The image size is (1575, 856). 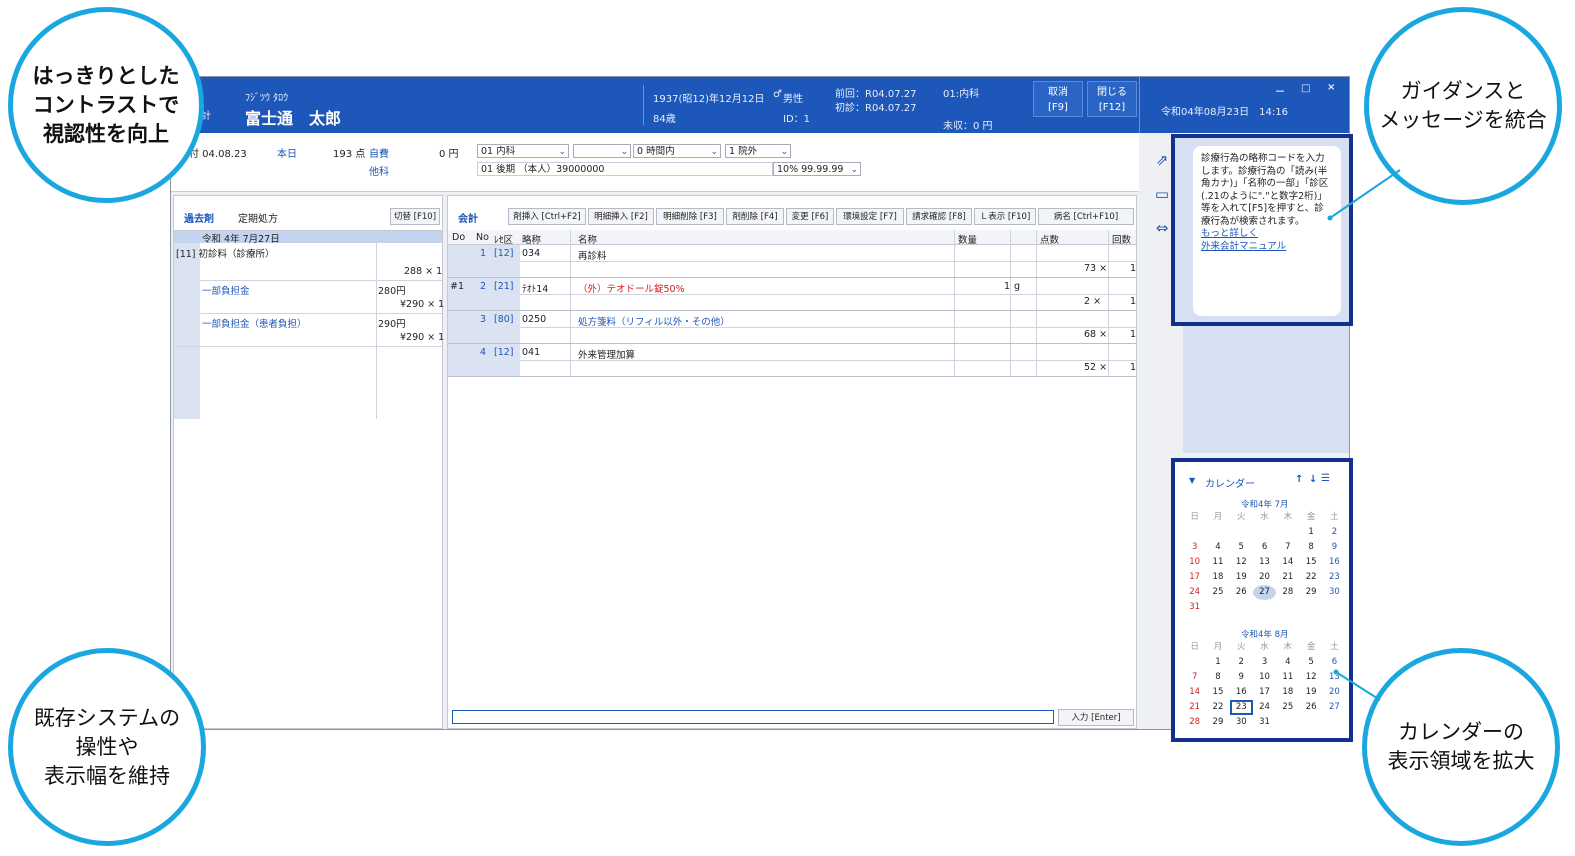 I want to click on callout-pointers, so click(x=1364, y=435).